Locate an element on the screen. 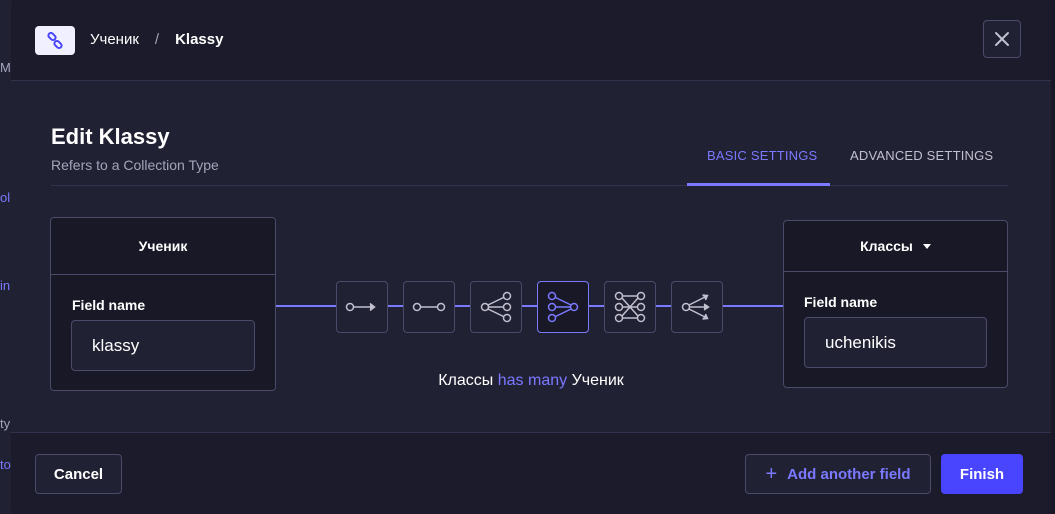 The width and height of the screenshot is (1055, 514). one-to-many-icon is located at coordinates (496, 307).